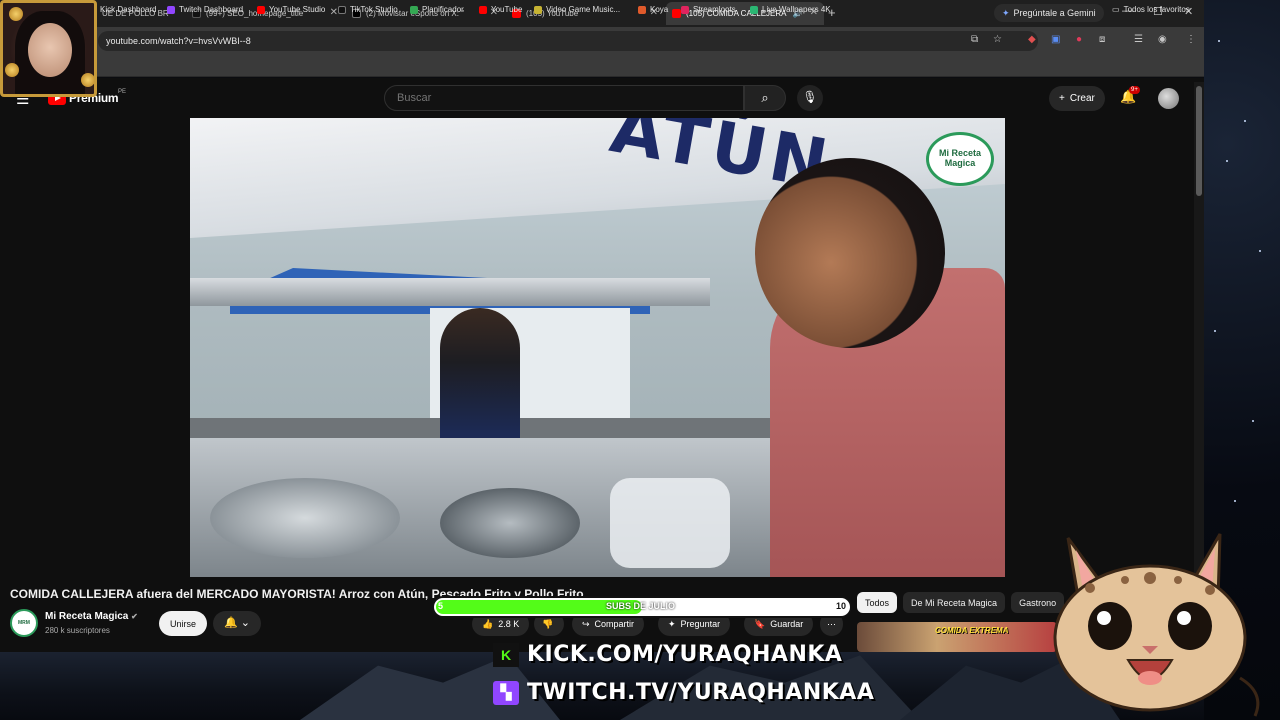 This screenshot has width=1280, height=720. Describe the element at coordinates (1156, 9) in the screenshot. I see `bookmark-label: Todos los favoritos` at that location.